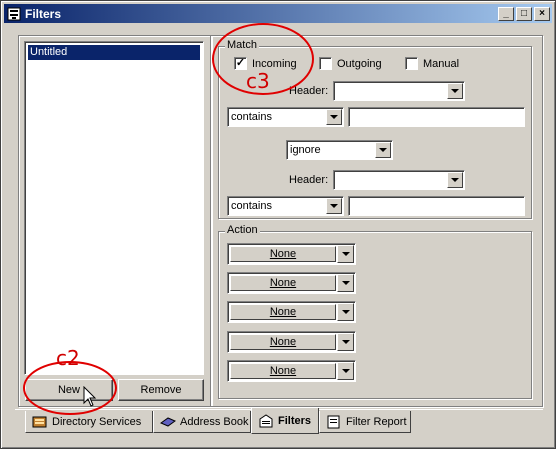 This screenshot has width=556, height=449. Describe the element at coordinates (339, 150) in the screenshot. I see `operator-dropdown: ignore` at that location.